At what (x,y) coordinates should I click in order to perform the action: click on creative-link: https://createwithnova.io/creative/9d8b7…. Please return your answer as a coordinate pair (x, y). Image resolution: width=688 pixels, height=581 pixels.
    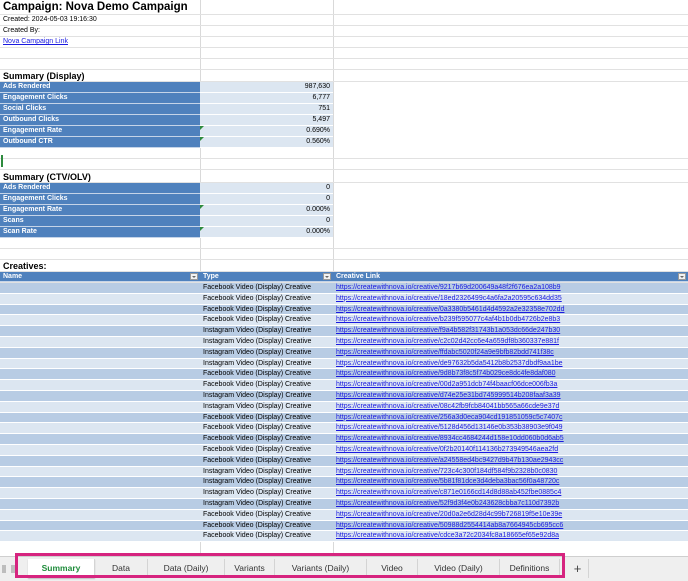
    Looking at the image, I should click on (510, 374).